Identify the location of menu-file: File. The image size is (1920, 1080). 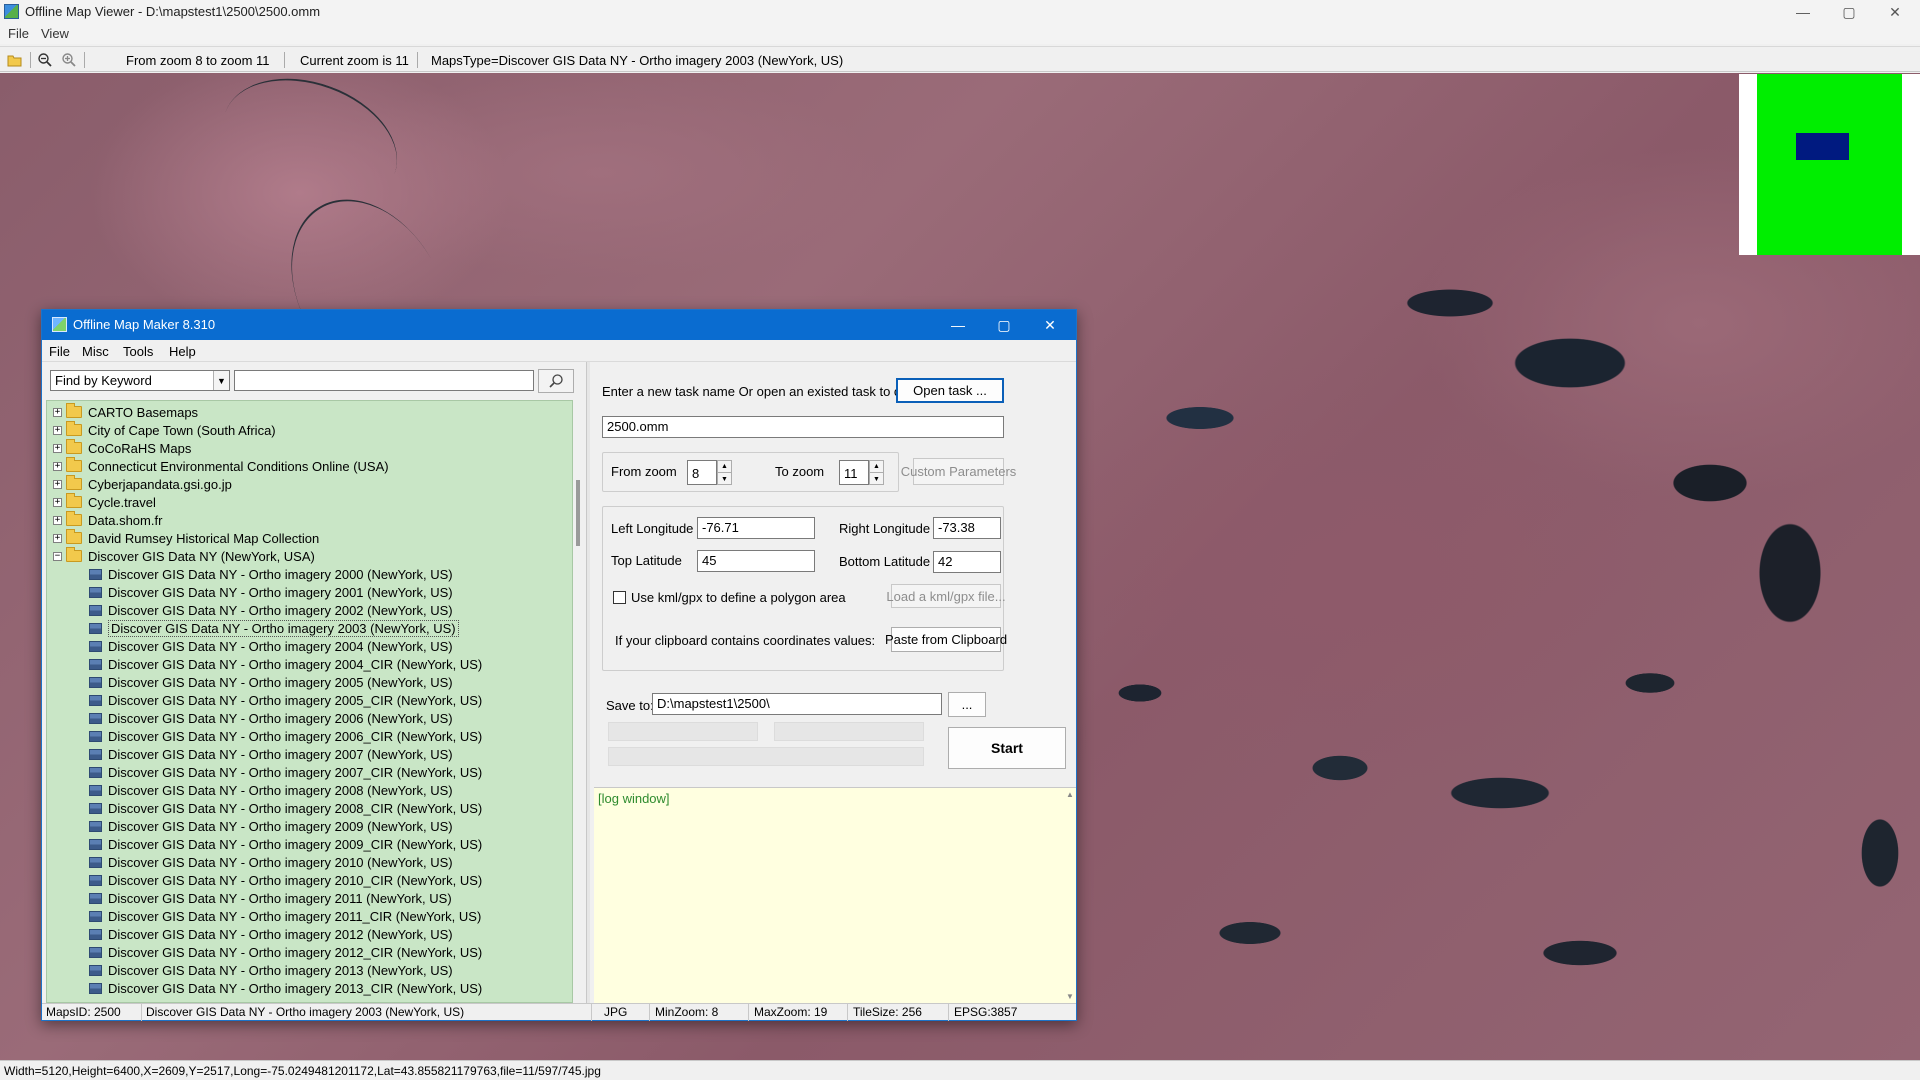
(18, 33).